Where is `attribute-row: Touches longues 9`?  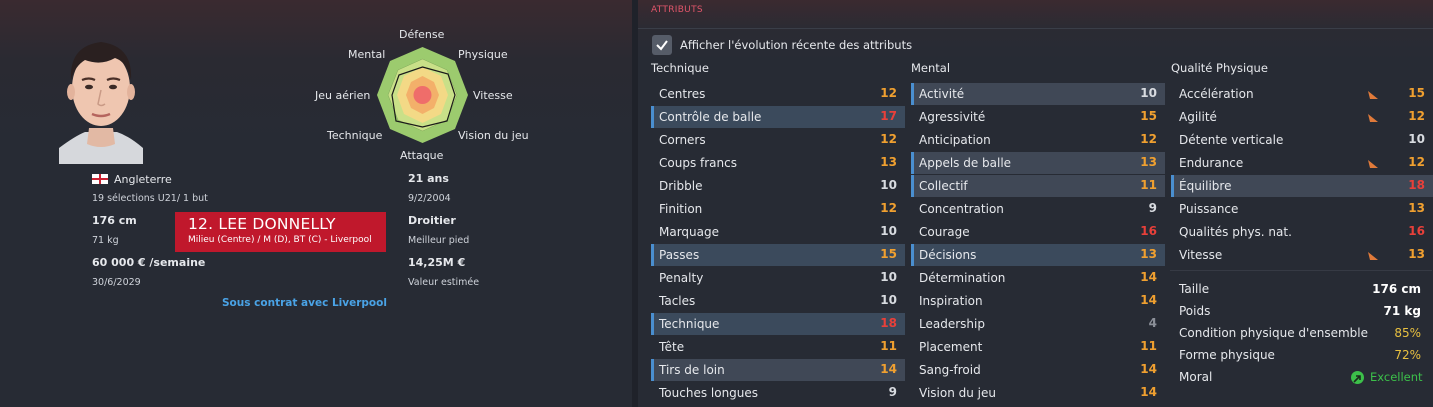 attribute-row: Touches longues 9 is located at coordinates (778, 393).